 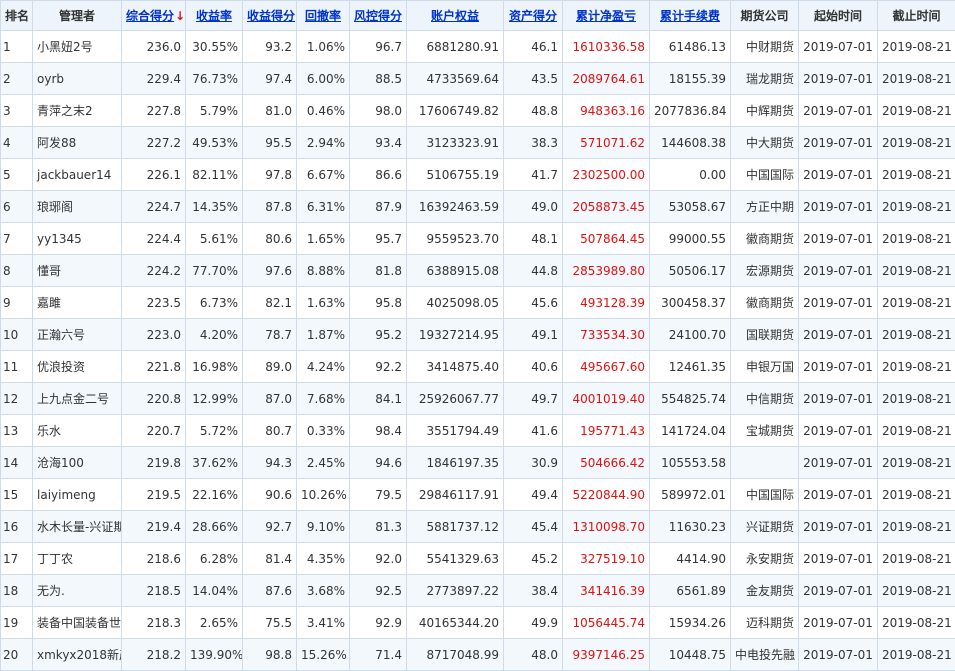 I want to click on cell-return-rate: 6.73%, so click(x=214, y=303).